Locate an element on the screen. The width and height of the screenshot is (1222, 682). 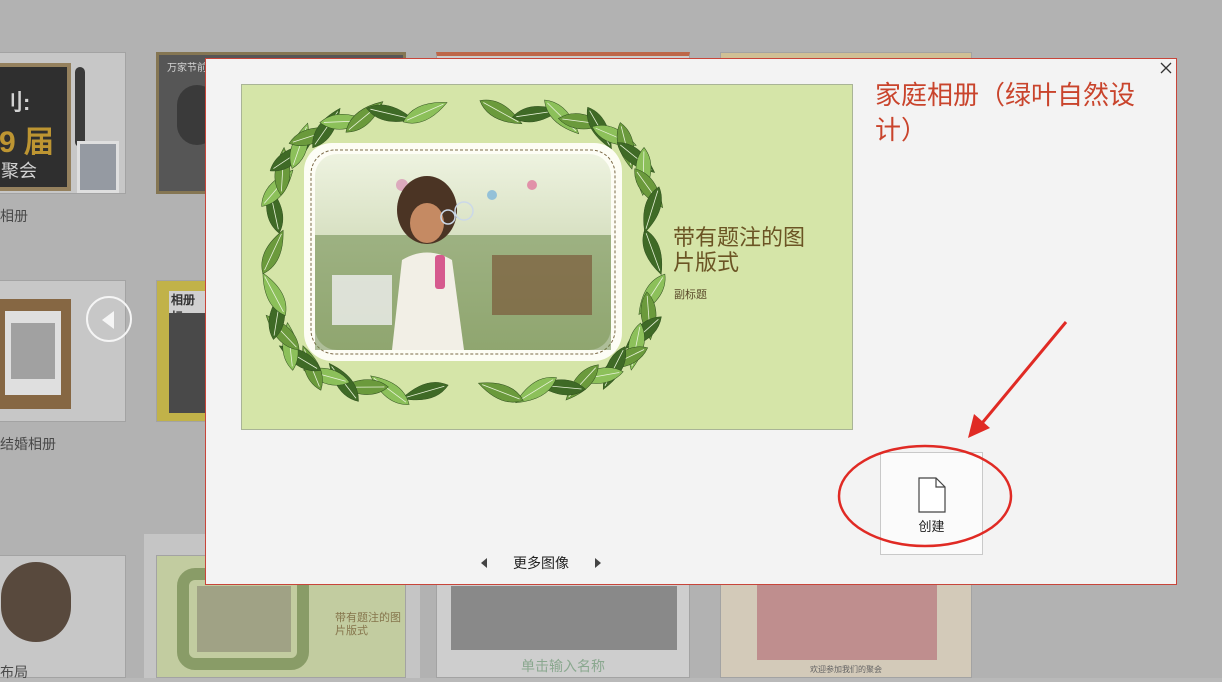
next-image-icon is located at coordinates (598, 563).